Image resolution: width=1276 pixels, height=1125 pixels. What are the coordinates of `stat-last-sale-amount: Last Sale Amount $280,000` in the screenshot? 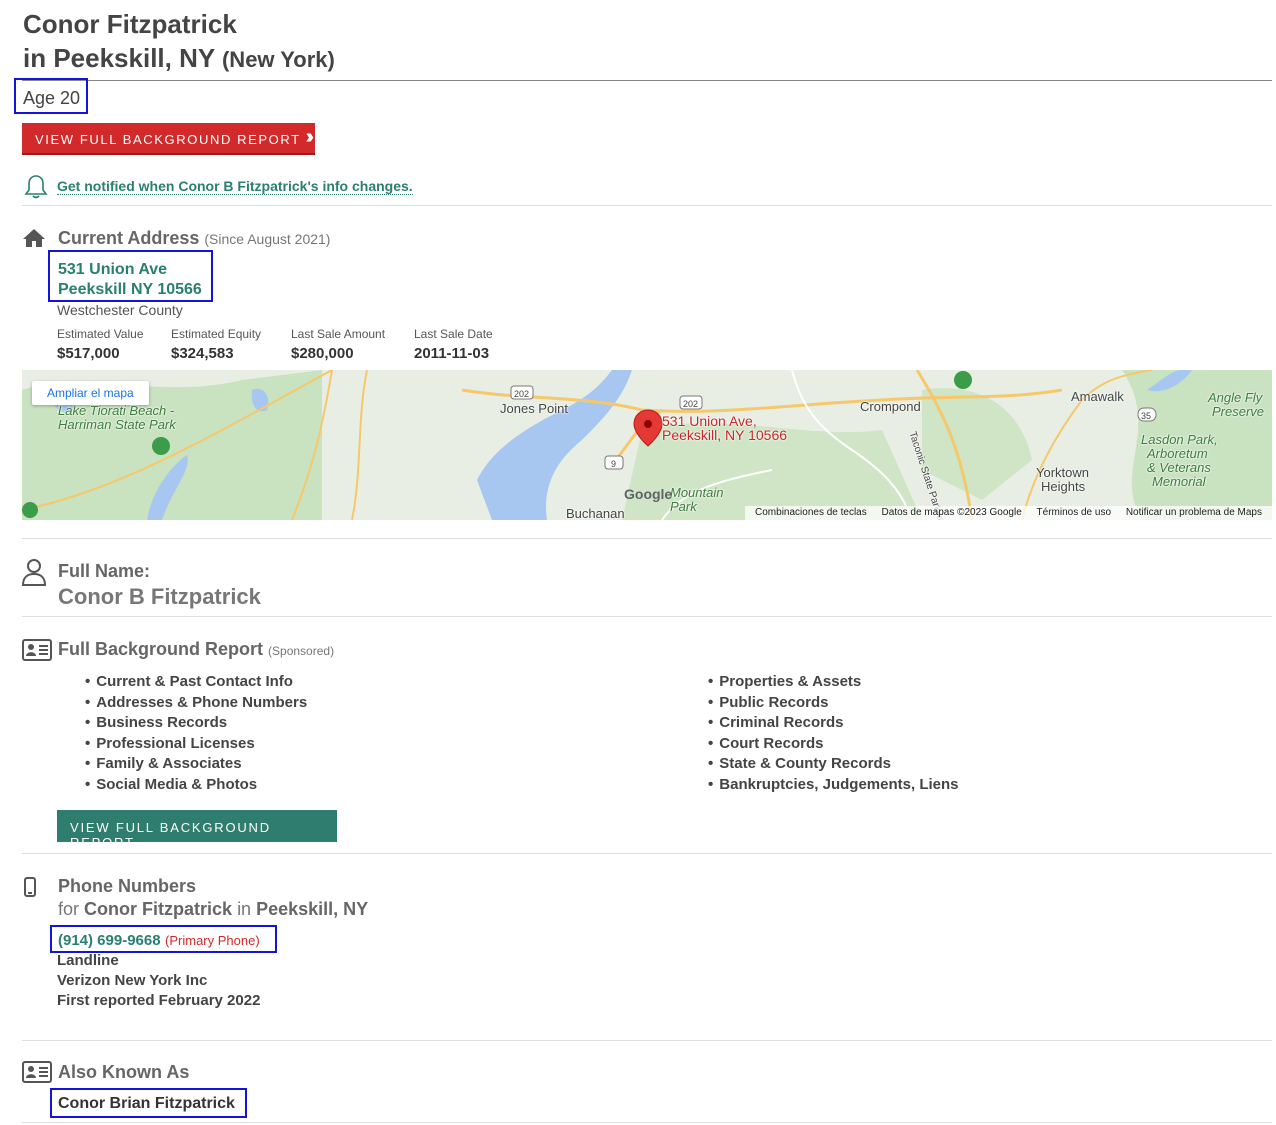 It's located at (338, 344).